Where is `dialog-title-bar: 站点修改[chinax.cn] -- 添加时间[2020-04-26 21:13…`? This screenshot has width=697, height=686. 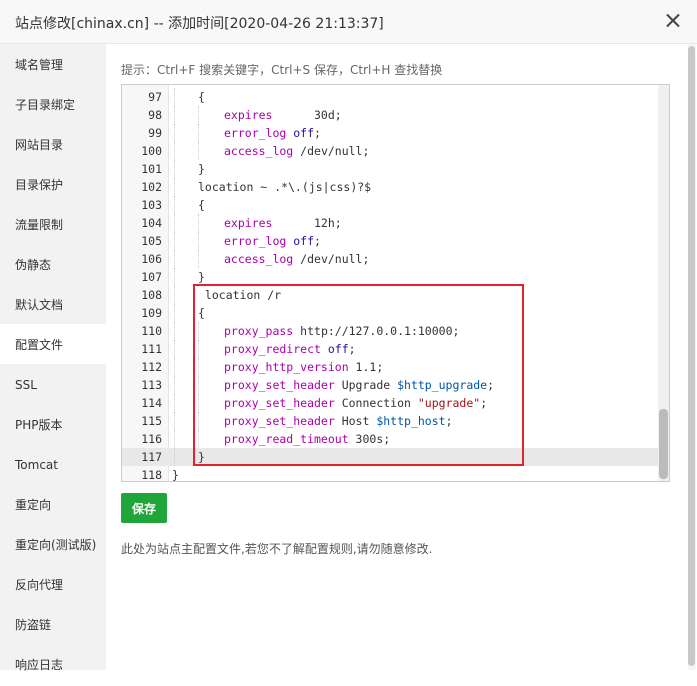
dialog-title-bar: 站点修改[chinax.cn] -- 添加时间[2020-04-26 21:13… is located at coordinates (348, 22).